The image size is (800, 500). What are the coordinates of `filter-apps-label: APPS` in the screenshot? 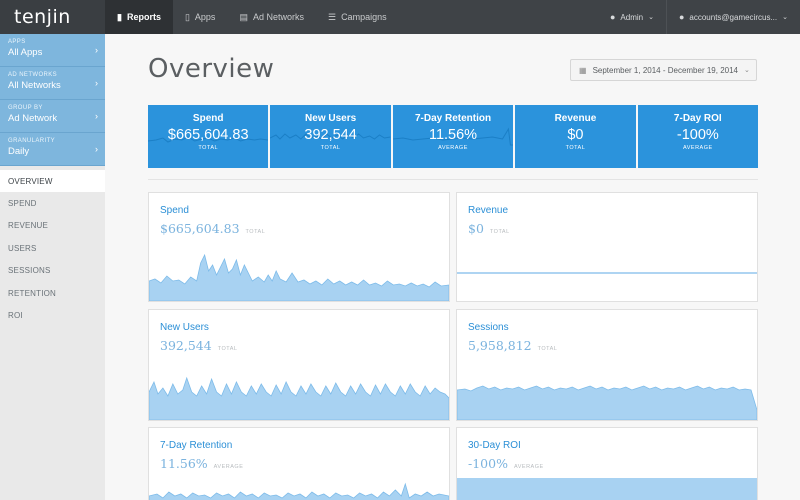 It's located at (17, 42).